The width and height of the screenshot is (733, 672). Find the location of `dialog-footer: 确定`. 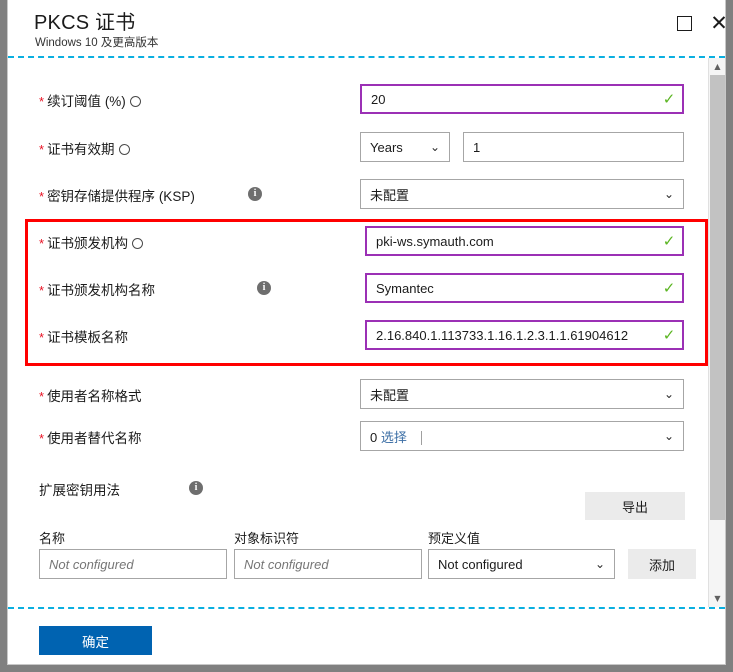

dialog-footer: 确定 is located at coordinates (366, 636).